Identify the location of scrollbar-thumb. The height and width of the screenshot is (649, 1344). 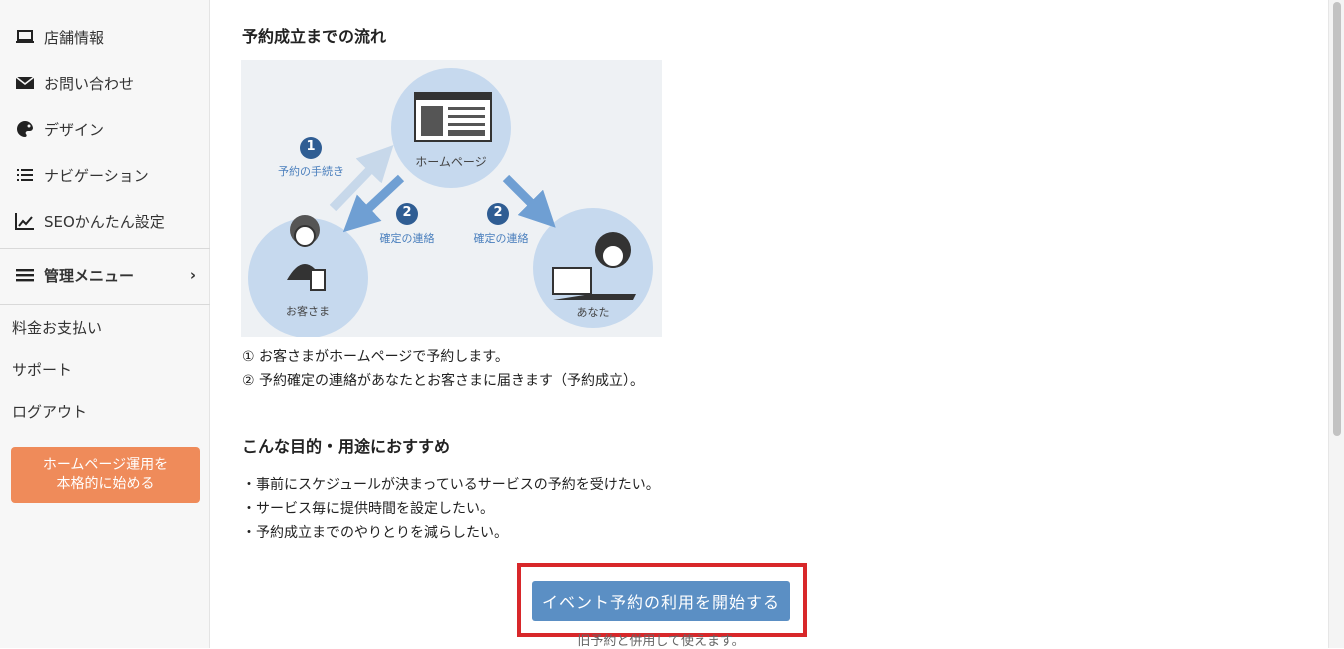
(1337, 219).